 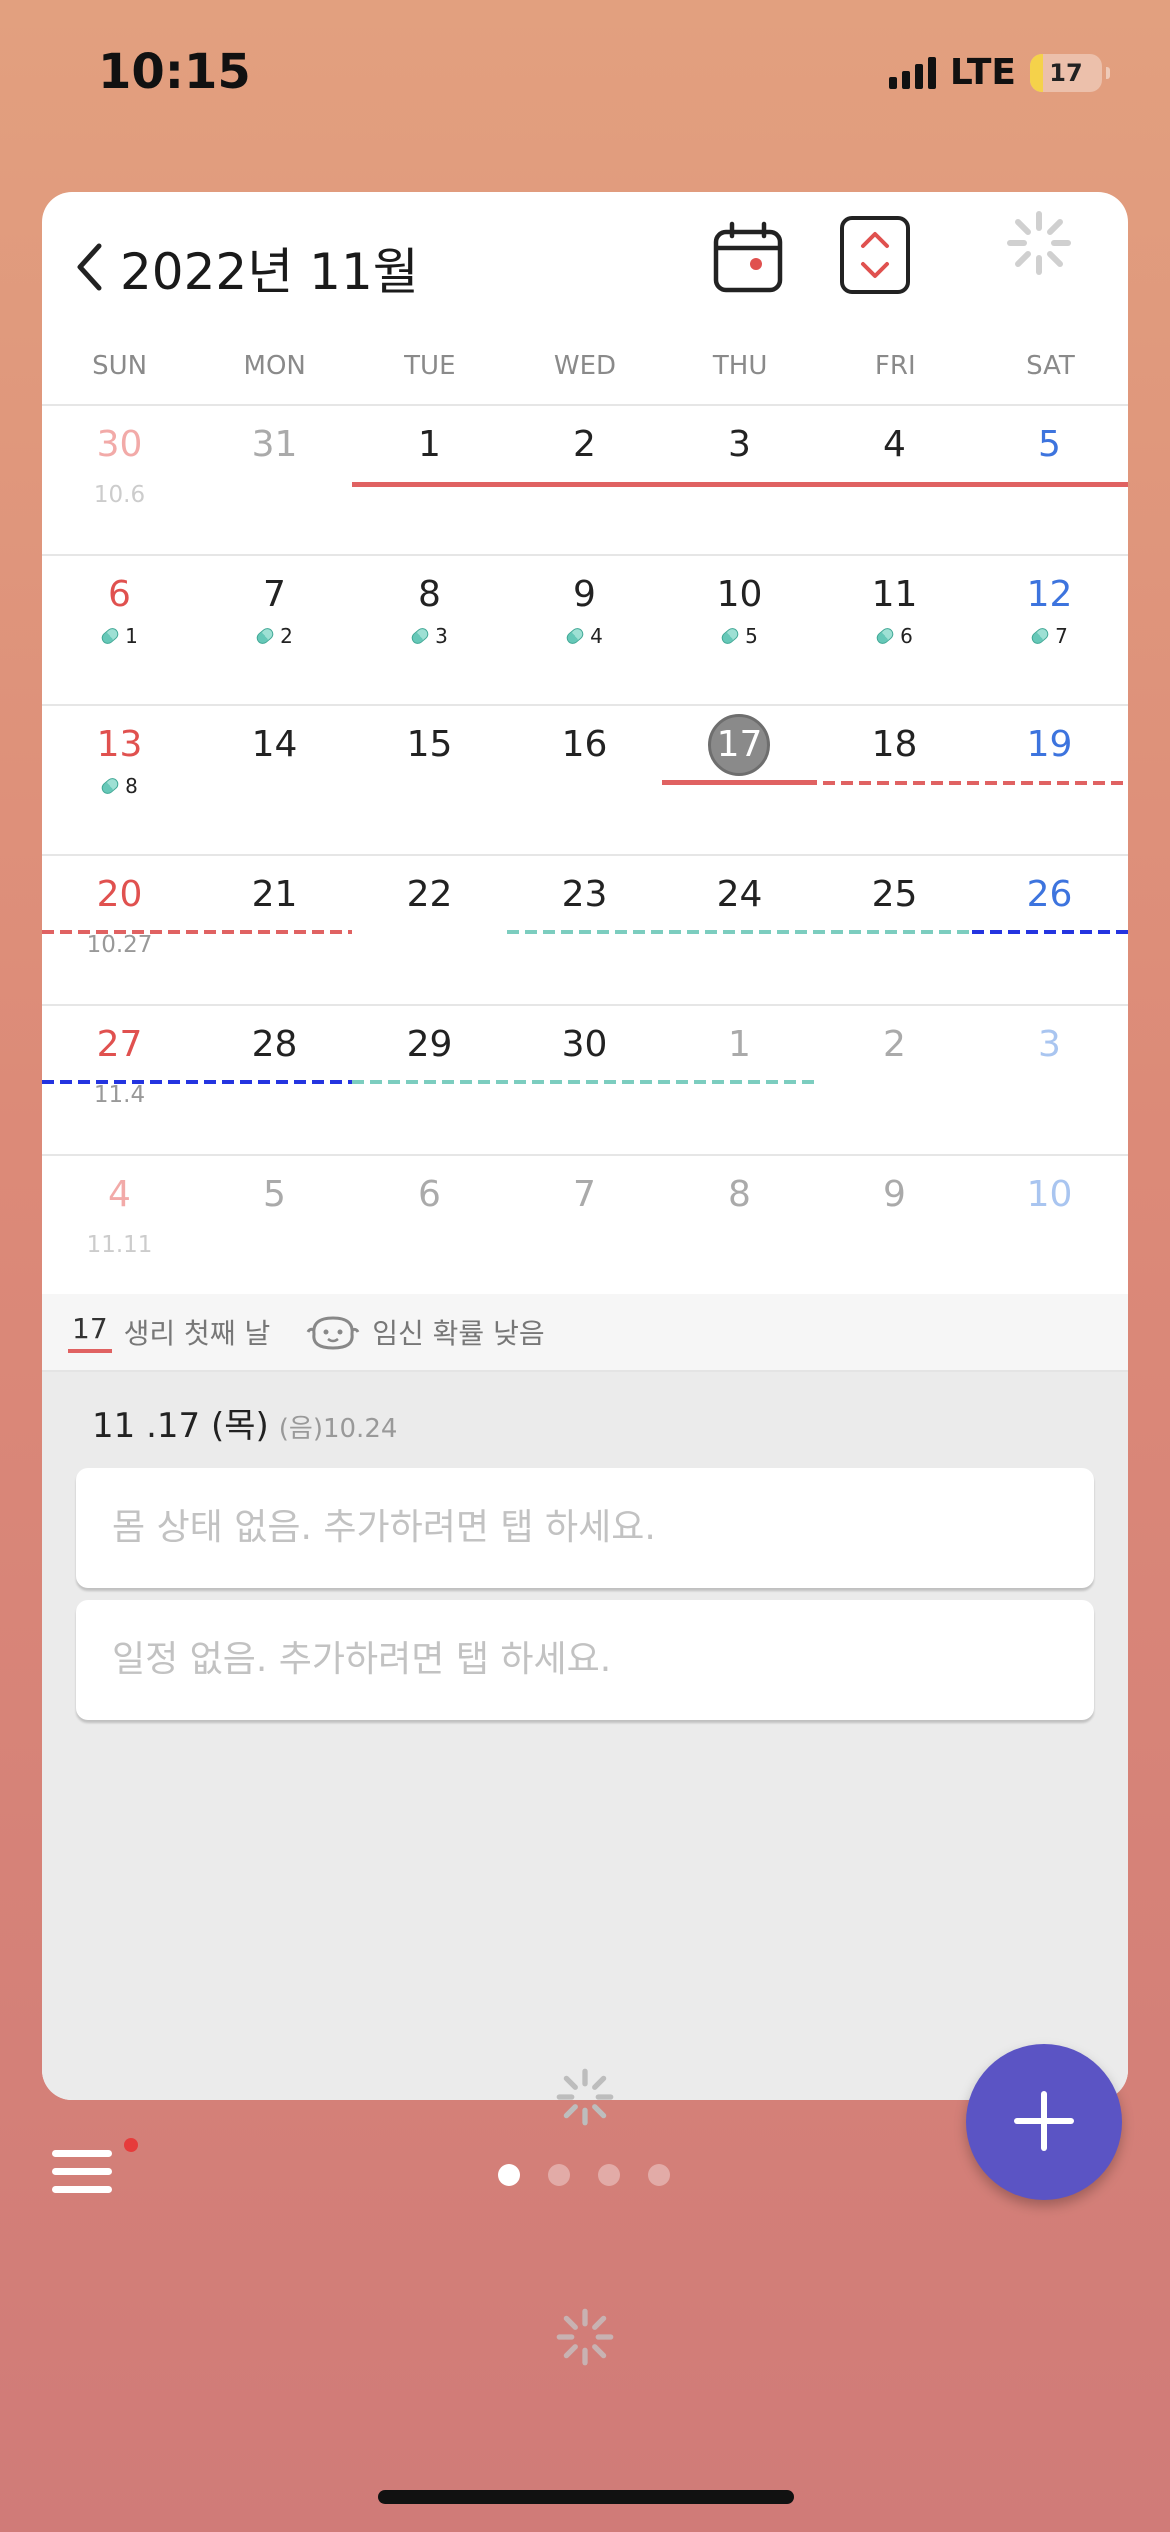 I want to click on pill-count: 3, so click(x=441, y=636).